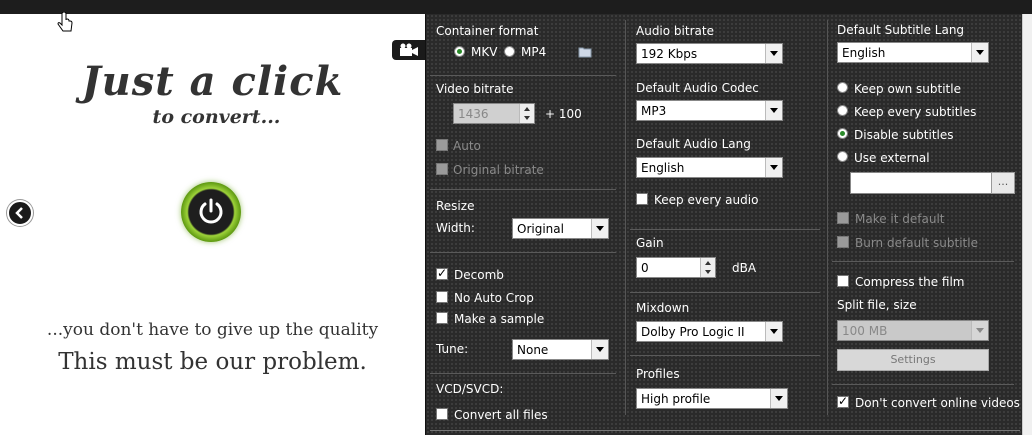 The height and width of the screenshot is (435, 1032). Describe the element at coordinates (892, 158) in the screenshot. I see `use-external-label: Use external` at that location.